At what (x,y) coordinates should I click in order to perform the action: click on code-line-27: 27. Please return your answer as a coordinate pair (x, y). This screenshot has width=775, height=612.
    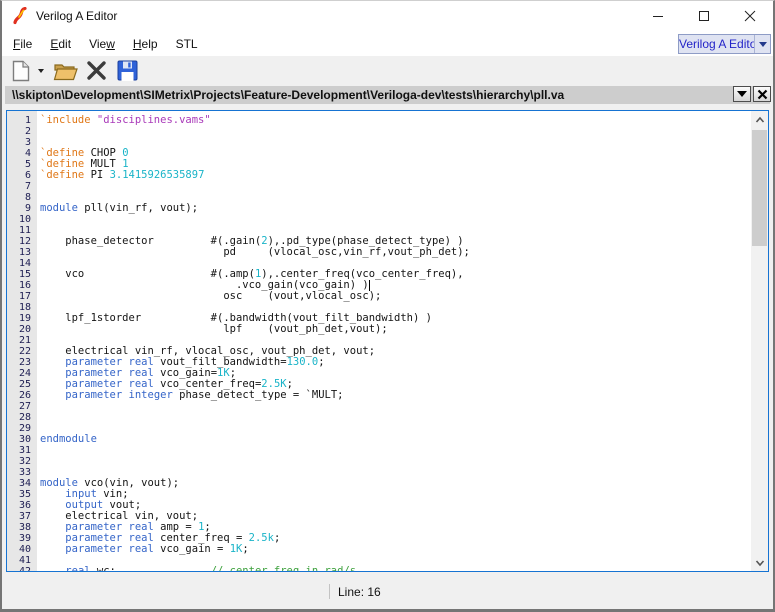
    Looking at the image, I should click on (379, 406).